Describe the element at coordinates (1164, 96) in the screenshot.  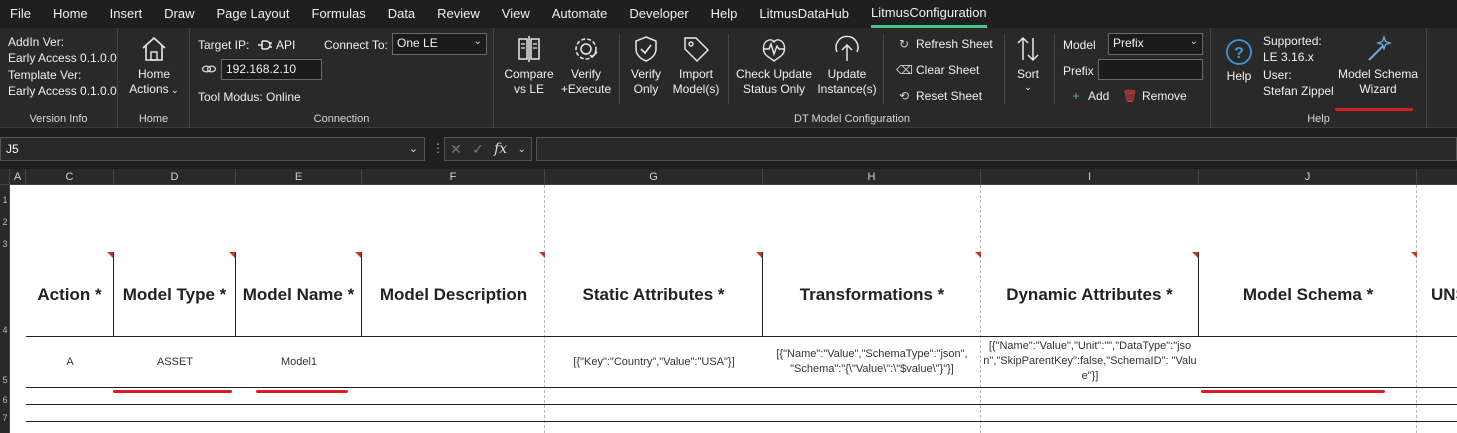
I see `remove-label: Remove` at that location.